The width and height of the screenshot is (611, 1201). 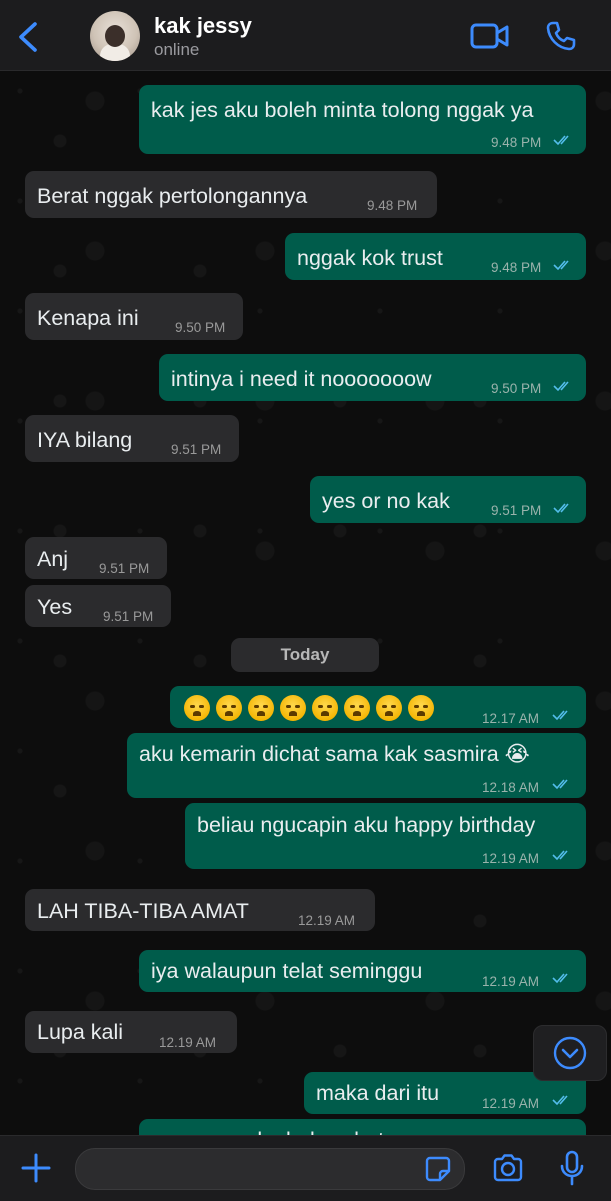 I want to click on voice-call-button, so click(x=561, y=36).